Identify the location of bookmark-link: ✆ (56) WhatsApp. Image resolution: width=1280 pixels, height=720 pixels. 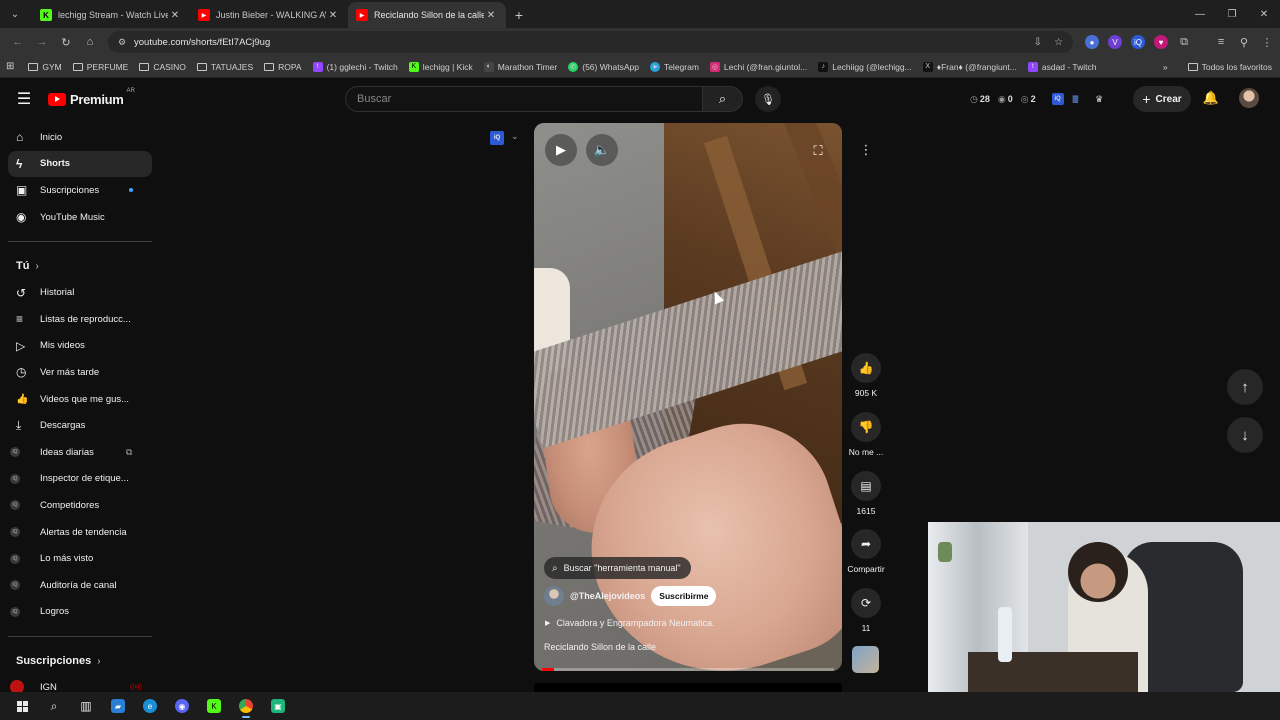
(603, 66).